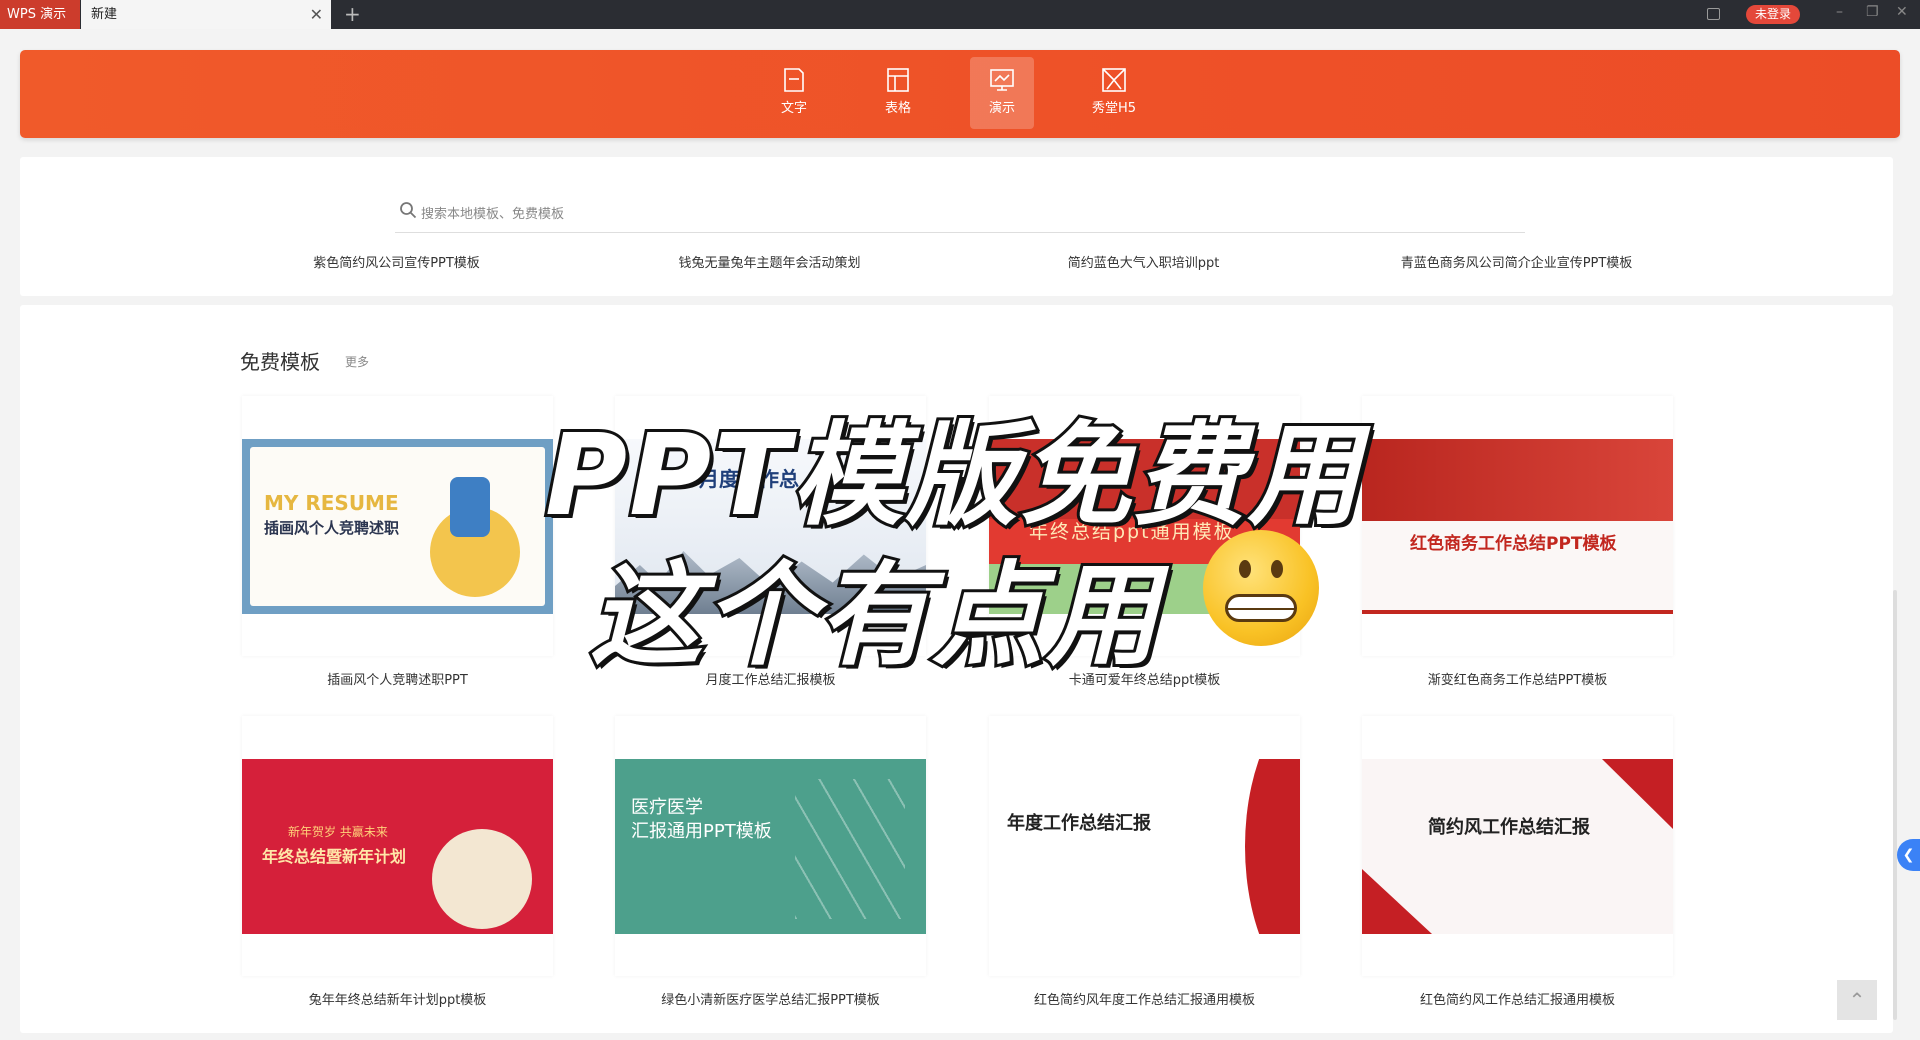  What do you see at coordinates (1902, 12) in the screenshot?
I see `close-window-icon: ✕` at bounding box center [1902, 12].